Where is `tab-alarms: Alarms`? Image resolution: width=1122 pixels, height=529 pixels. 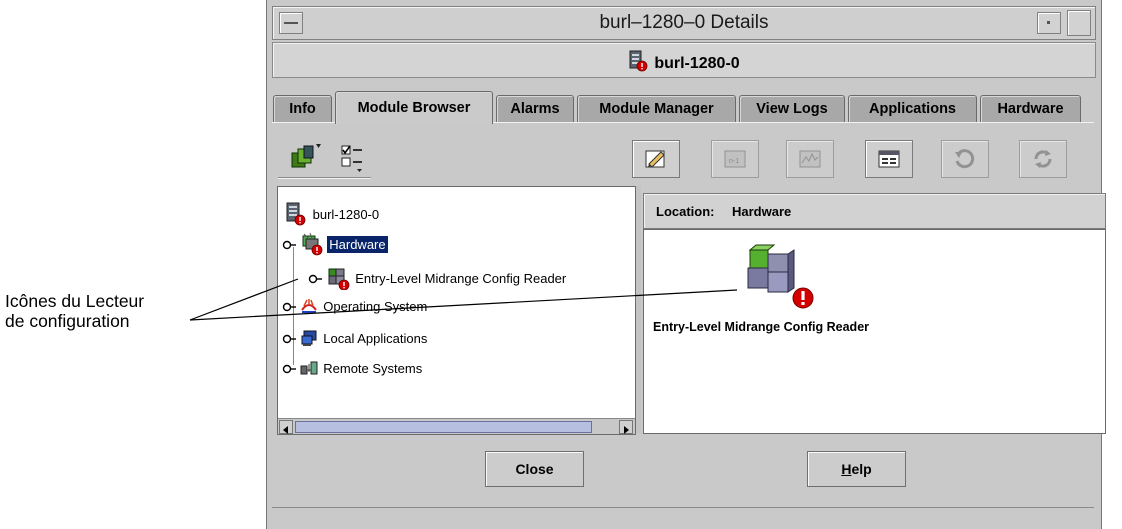 tab-alarms: Alarms is located at coordinates (535, 109).